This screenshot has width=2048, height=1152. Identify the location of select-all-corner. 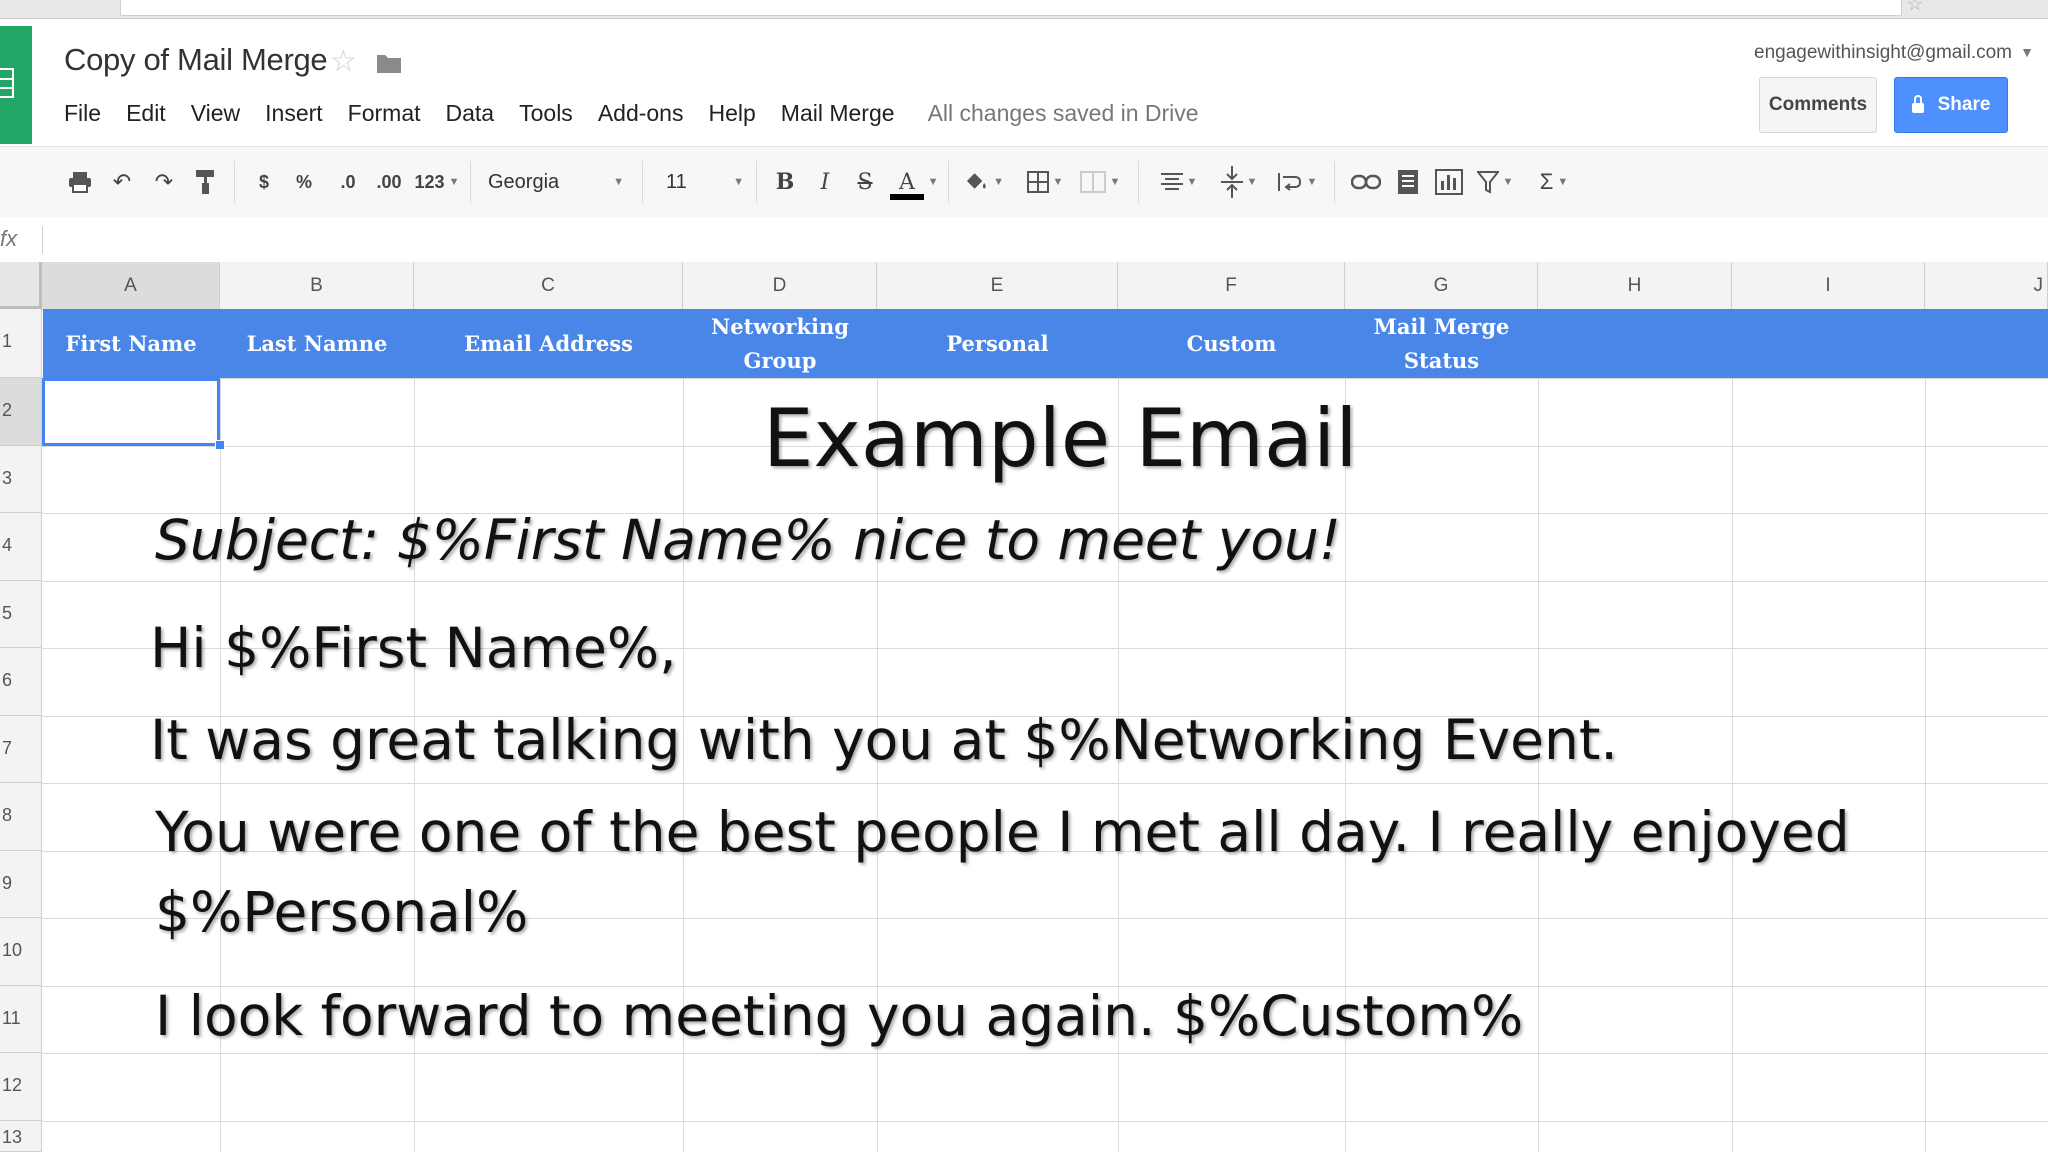
(21, 285).